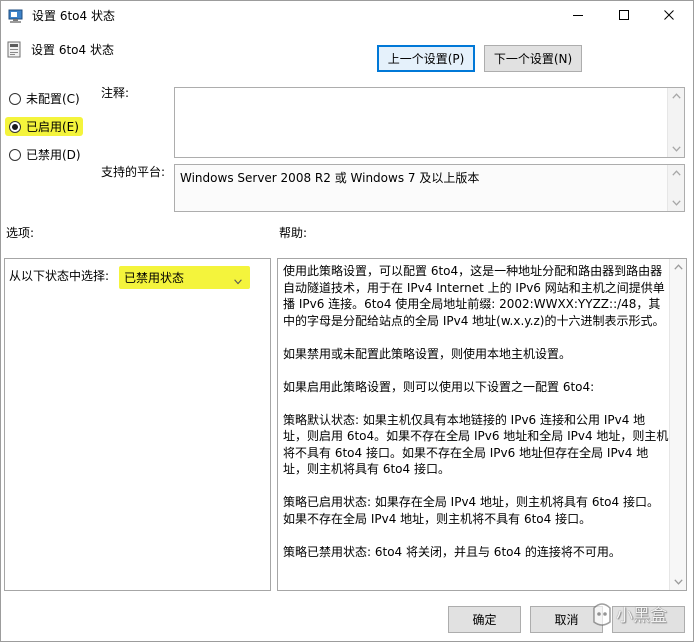 This screenshot has height=642, width=694. I want to click on maximize-icon, so click(624, 16).